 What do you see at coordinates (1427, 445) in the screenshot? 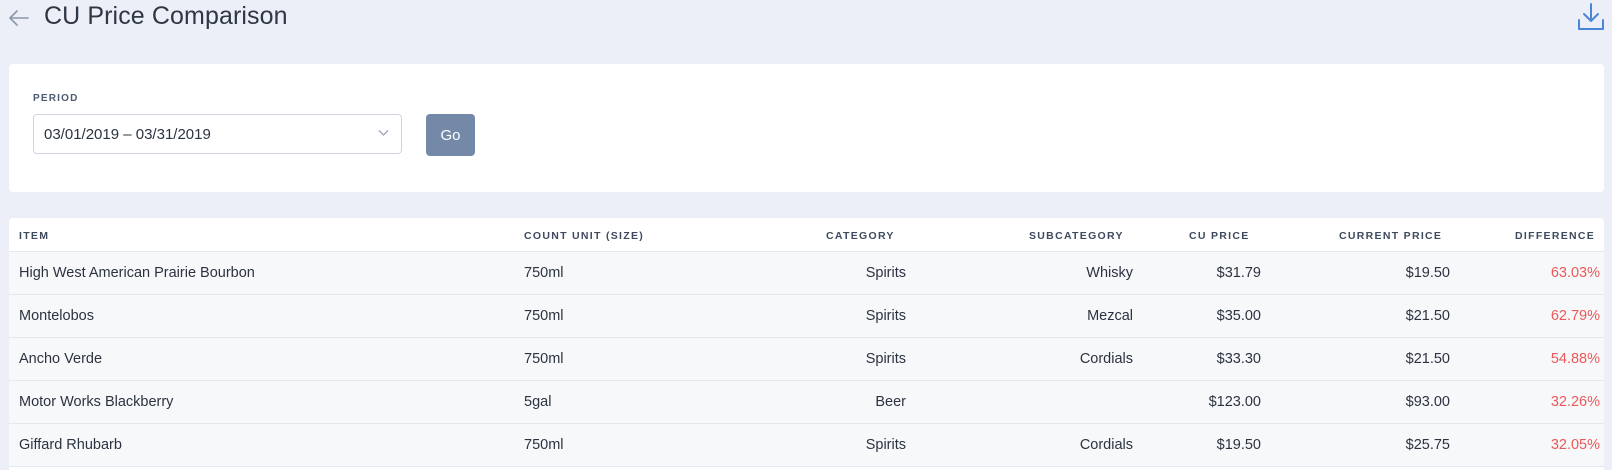
I see `cell-current-price: $25.75` at bounding box center [1427, 445].